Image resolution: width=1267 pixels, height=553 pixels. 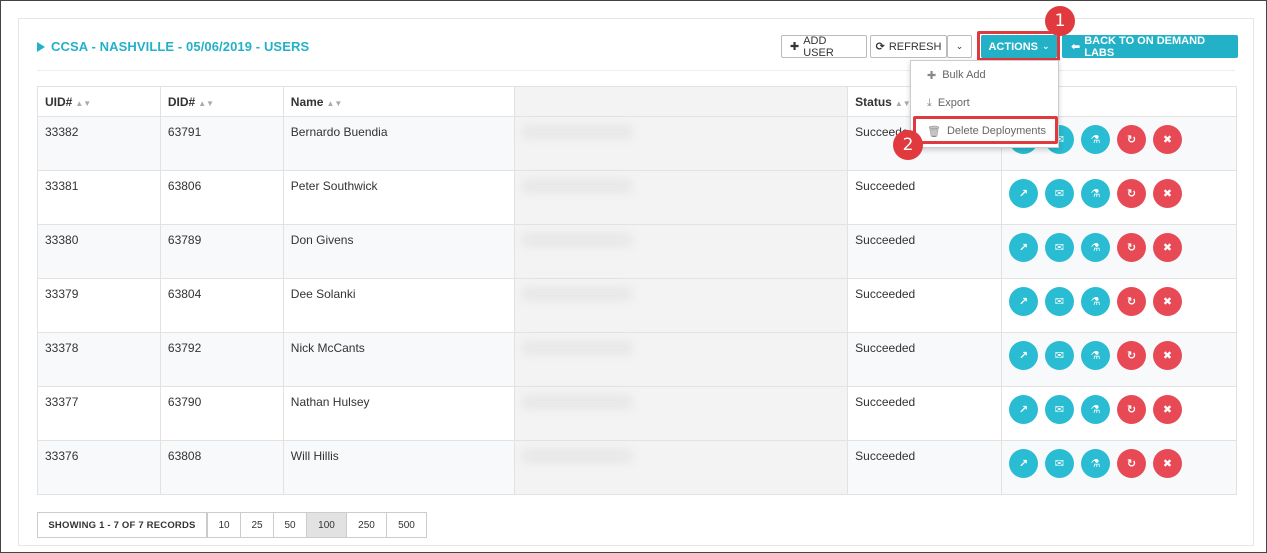 I want to click on page-size-25: 25, so click(x=257, y=525).